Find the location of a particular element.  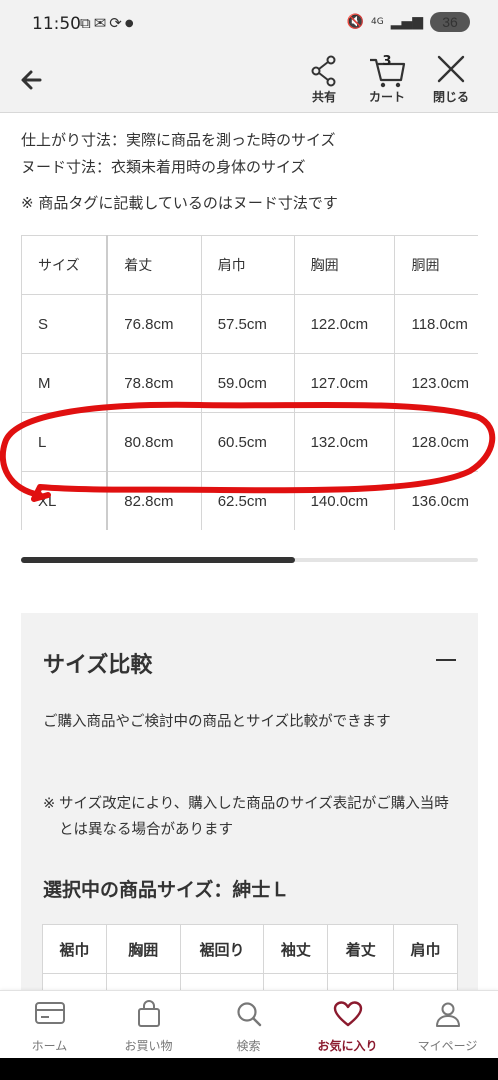

waist-cell: 136.0cm is located at coordinates (436, 500).